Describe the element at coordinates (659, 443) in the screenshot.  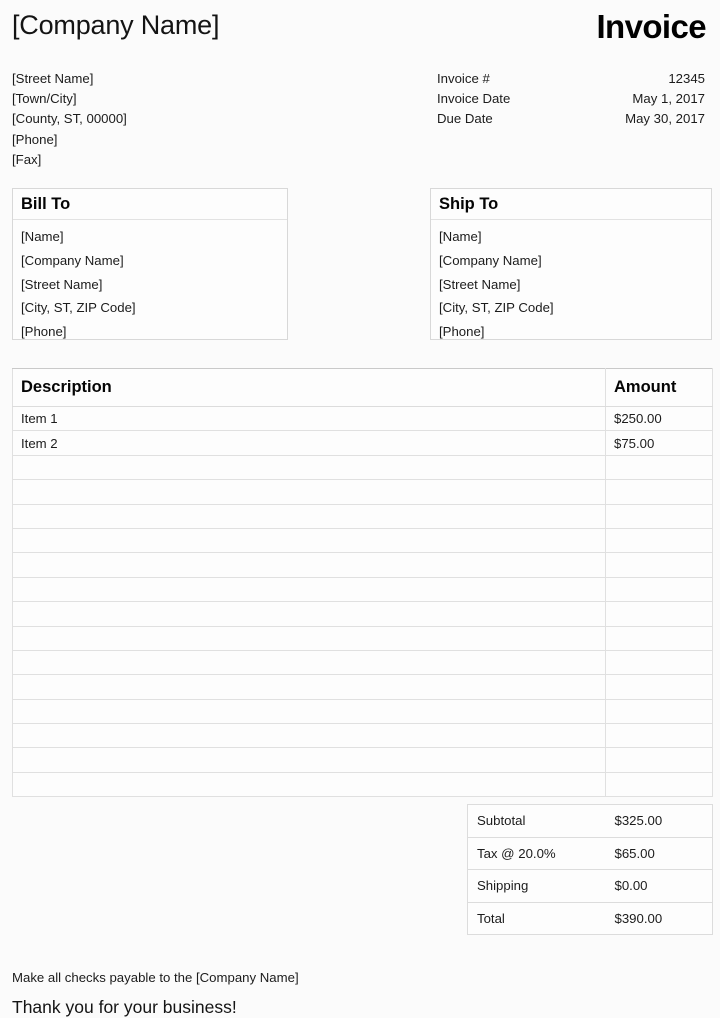
I see `cell-amount: $75.00` at that location.